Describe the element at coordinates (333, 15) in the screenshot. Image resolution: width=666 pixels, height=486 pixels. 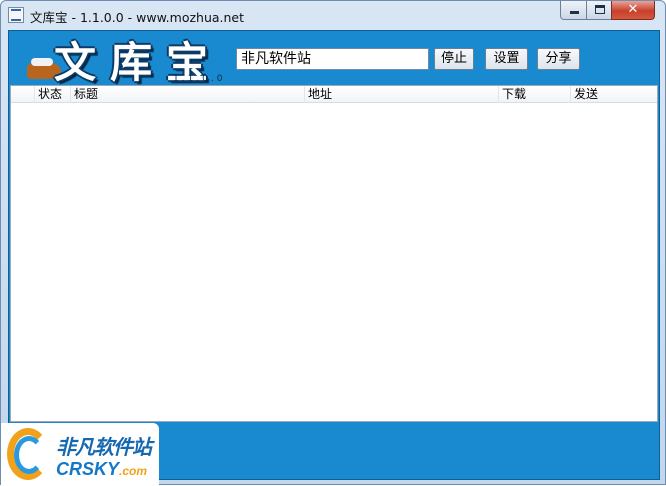
I see `title-bar: 文库宝 - 1.1.0.0 - www.mozhua.net ✕` at that location.